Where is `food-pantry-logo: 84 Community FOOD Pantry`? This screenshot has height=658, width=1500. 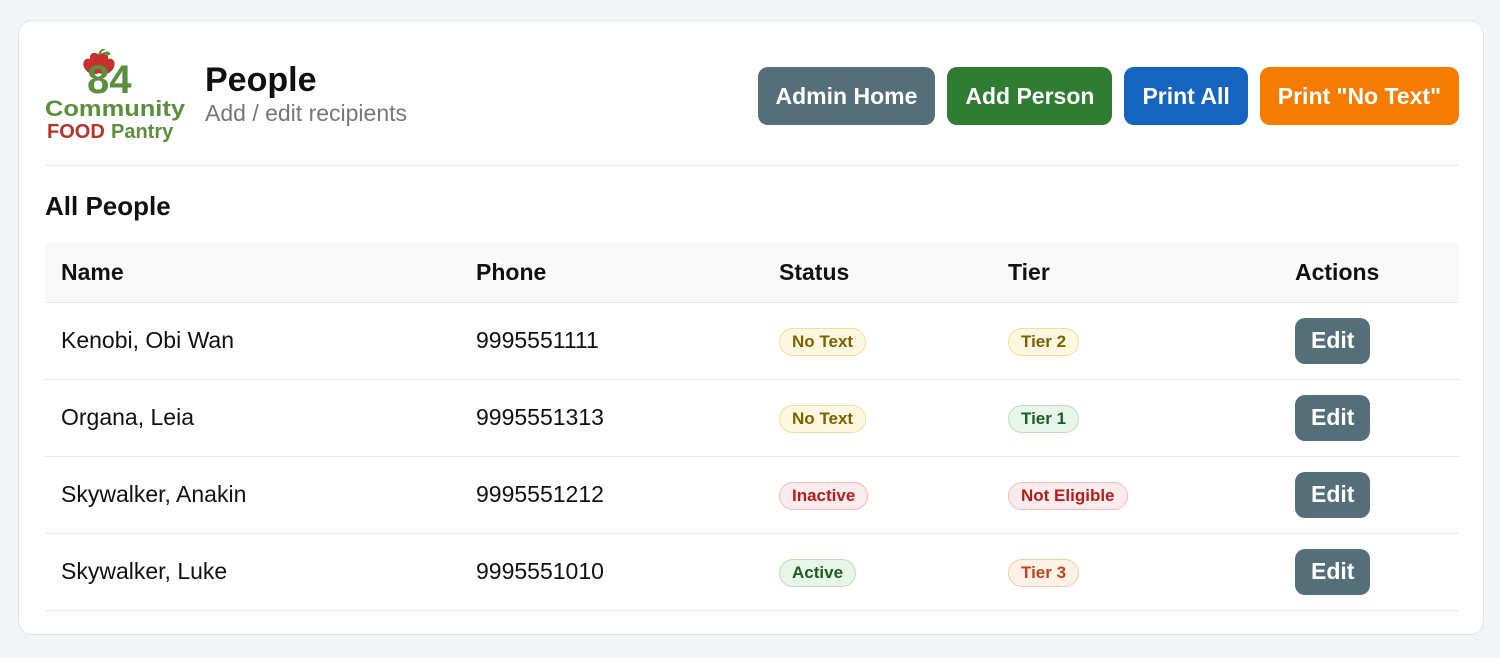 food-pantry-logo: 84 Community FOOD Pantry is located at coordinates (115, 96).